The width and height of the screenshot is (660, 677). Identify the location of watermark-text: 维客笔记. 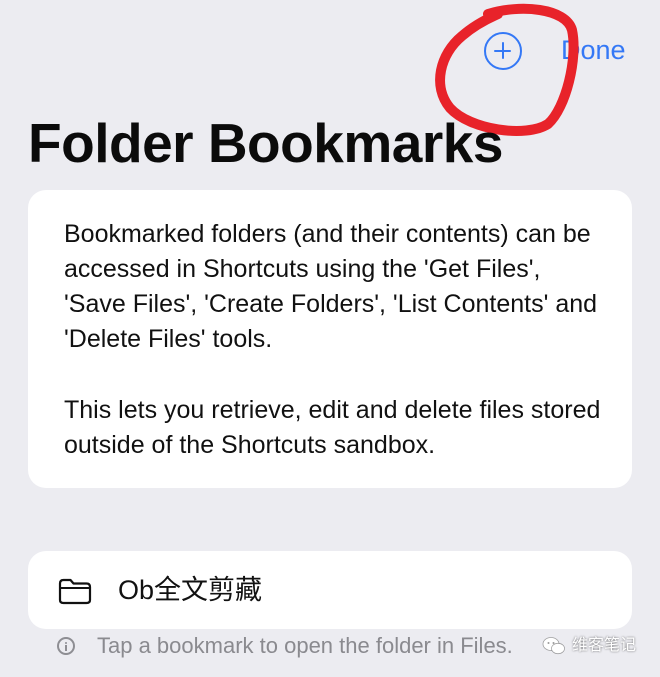
(604, 645).